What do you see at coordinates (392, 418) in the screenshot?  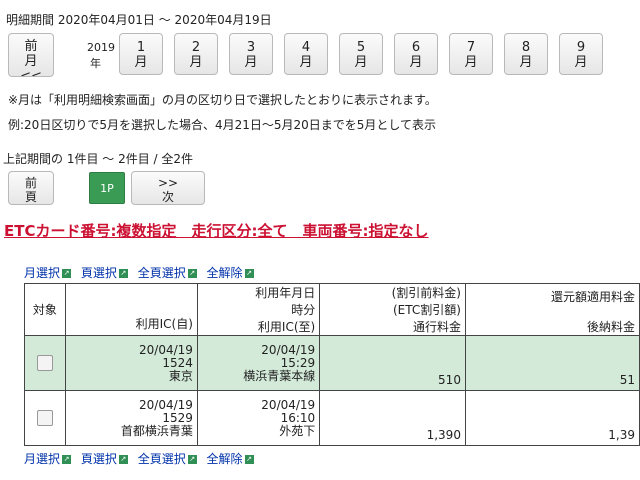 I see `row-fee: 1,390` at bounding box center [392, 418].